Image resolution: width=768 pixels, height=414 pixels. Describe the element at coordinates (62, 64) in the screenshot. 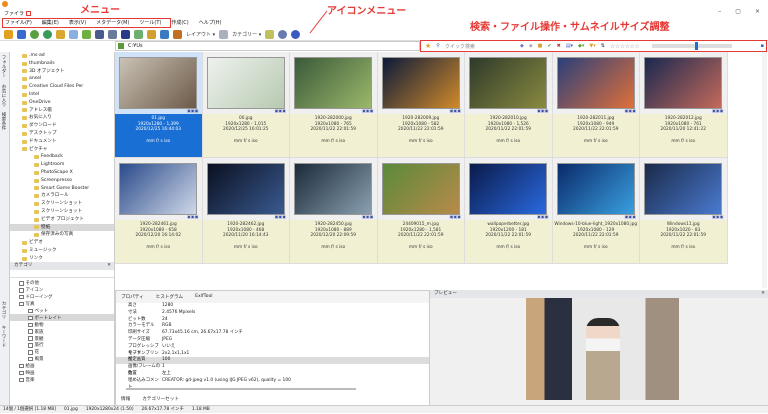

I see `tree-item: thumbnails` at that location.